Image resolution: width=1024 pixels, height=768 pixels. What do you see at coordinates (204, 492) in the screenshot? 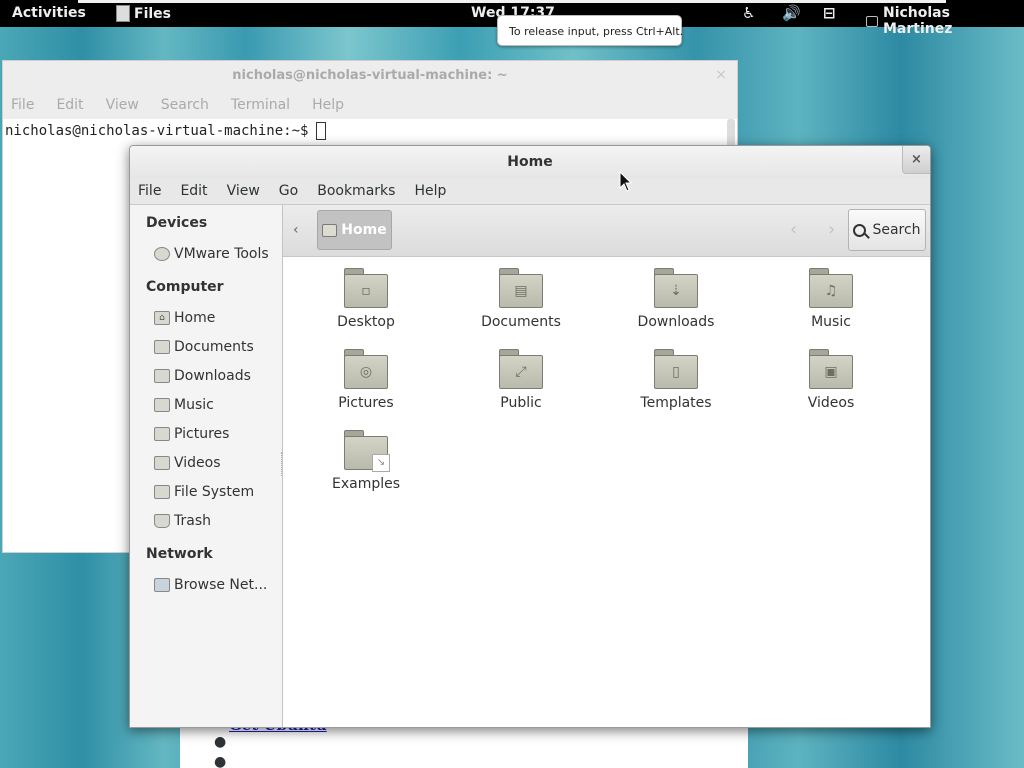
I see `sidebar-item-file-system: File System` at bounding box center [204, 492].